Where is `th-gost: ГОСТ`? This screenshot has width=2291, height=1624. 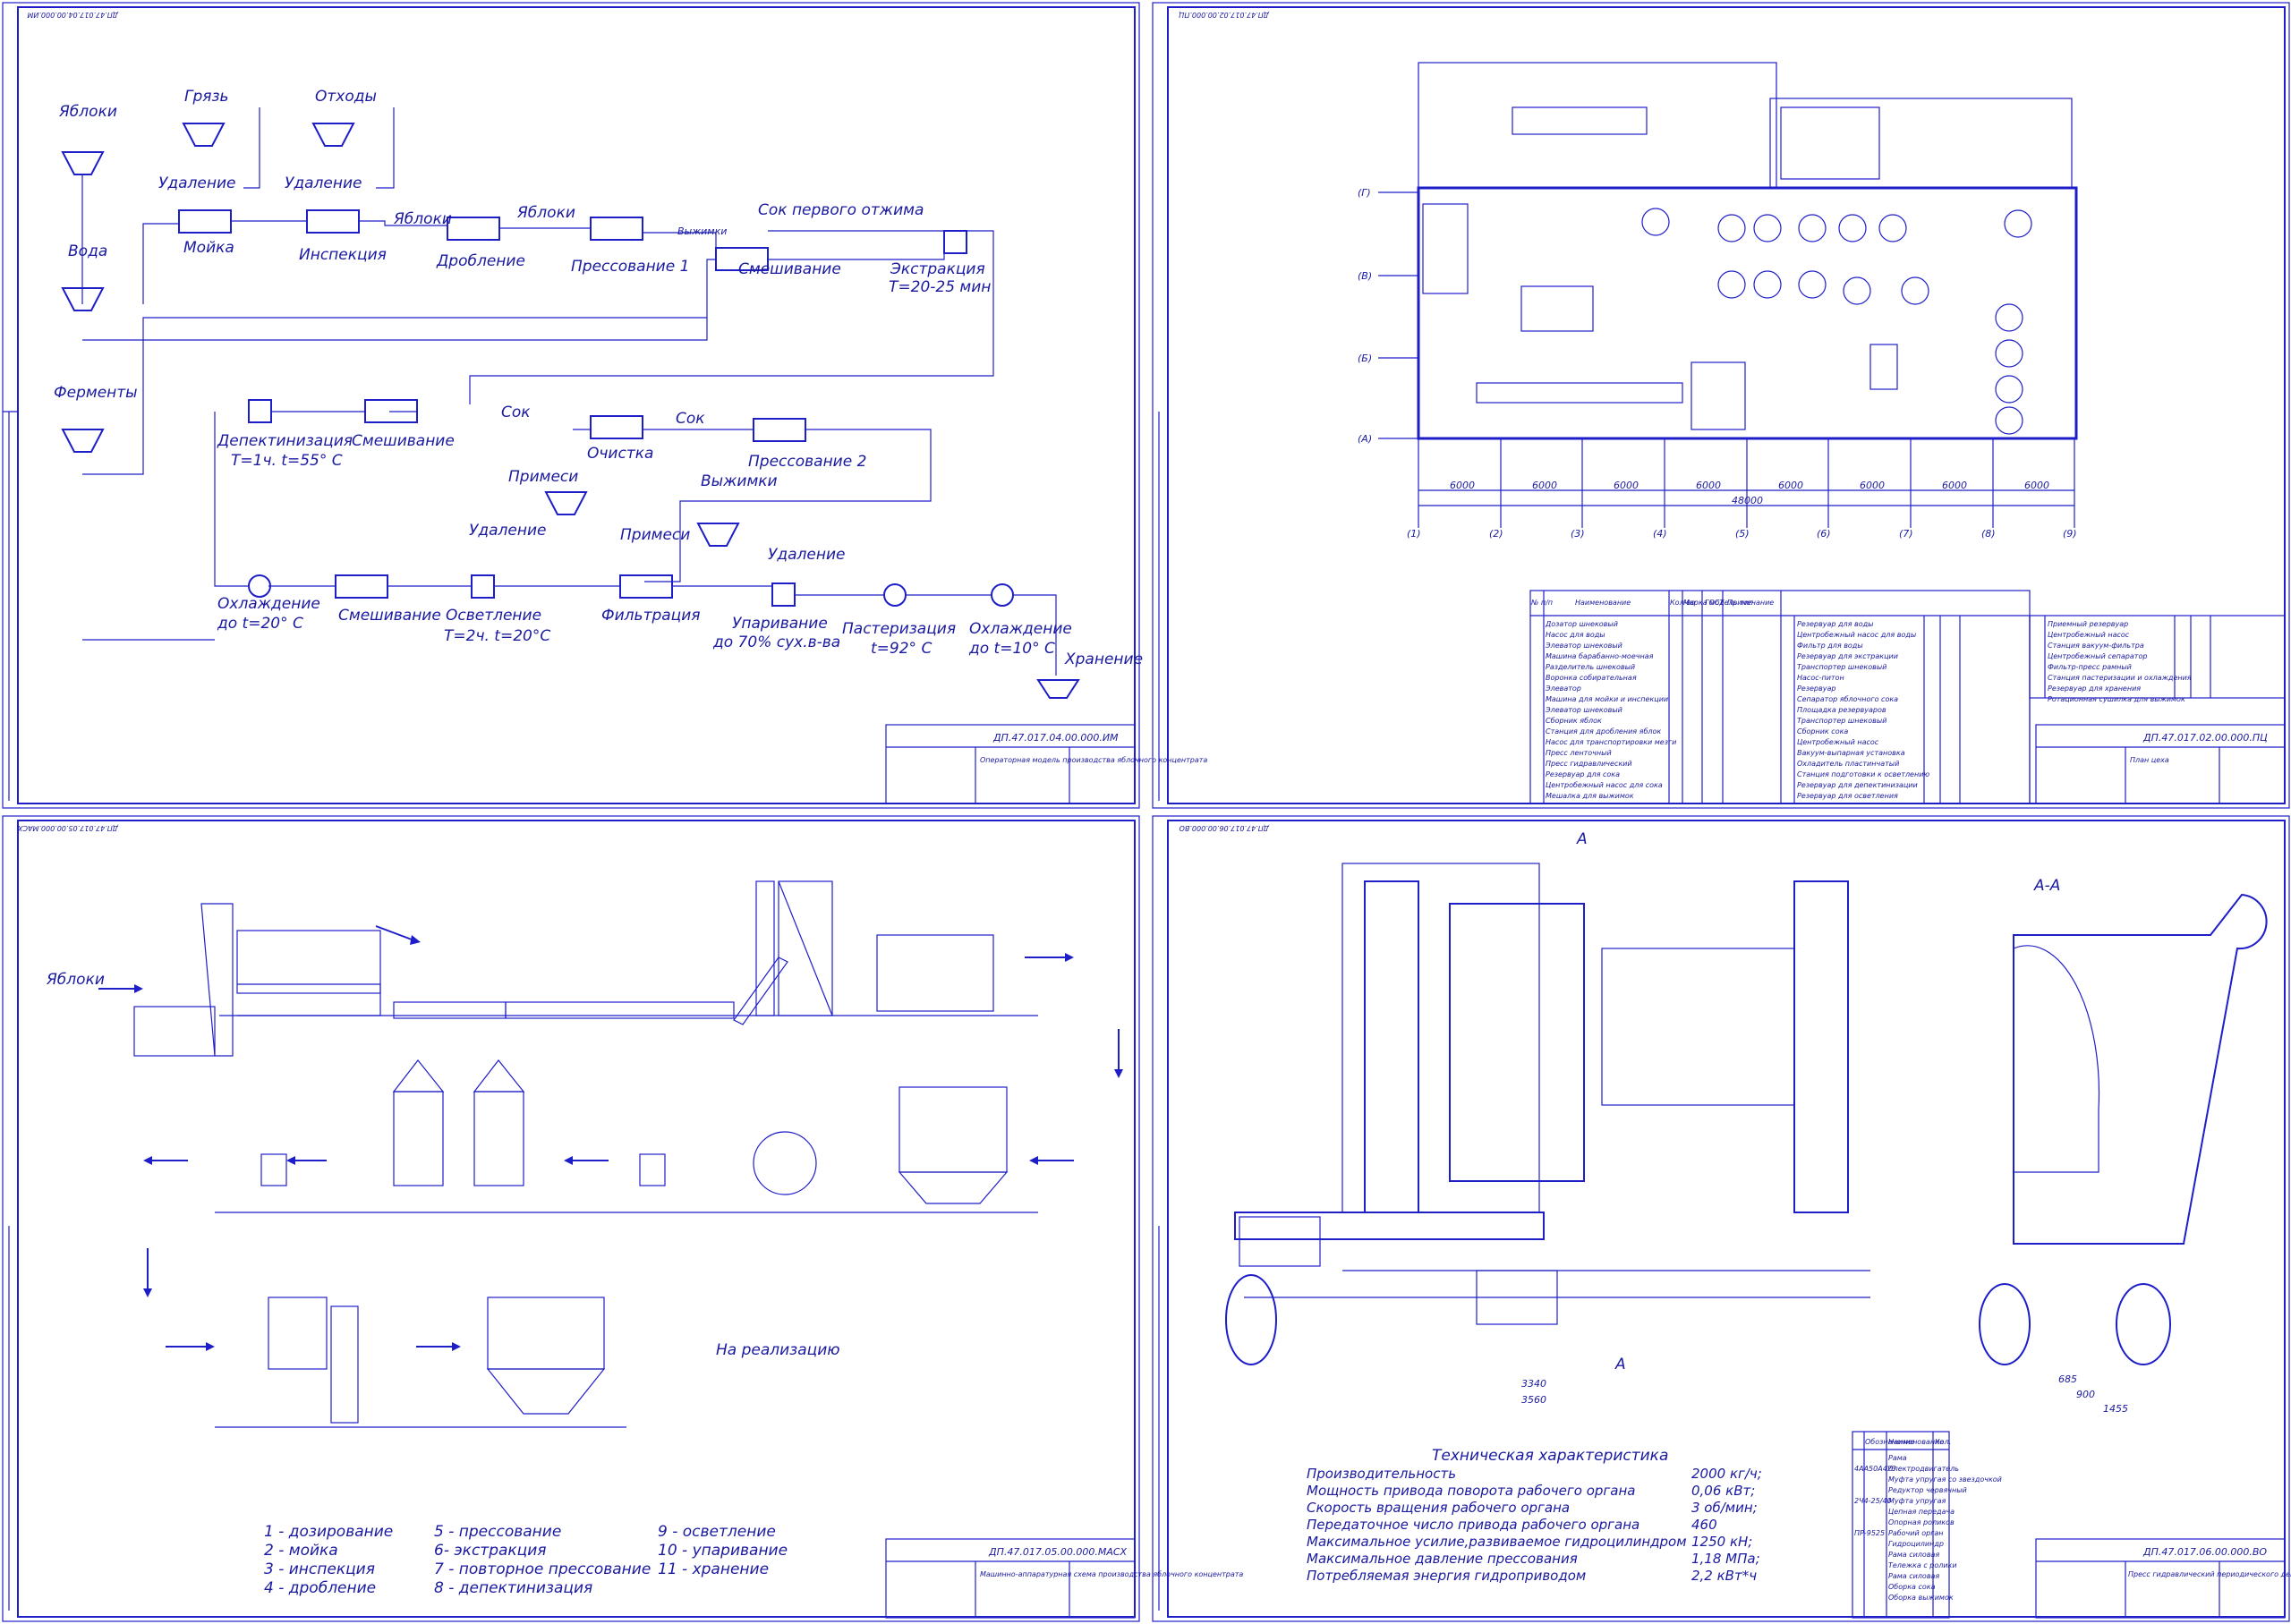
th-gost: ГОСТ is located at coordinates (1715, 603).